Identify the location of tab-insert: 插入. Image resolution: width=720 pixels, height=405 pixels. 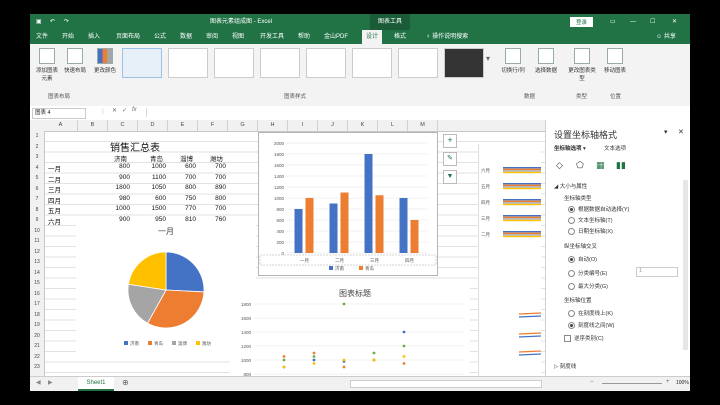
(94, 37).